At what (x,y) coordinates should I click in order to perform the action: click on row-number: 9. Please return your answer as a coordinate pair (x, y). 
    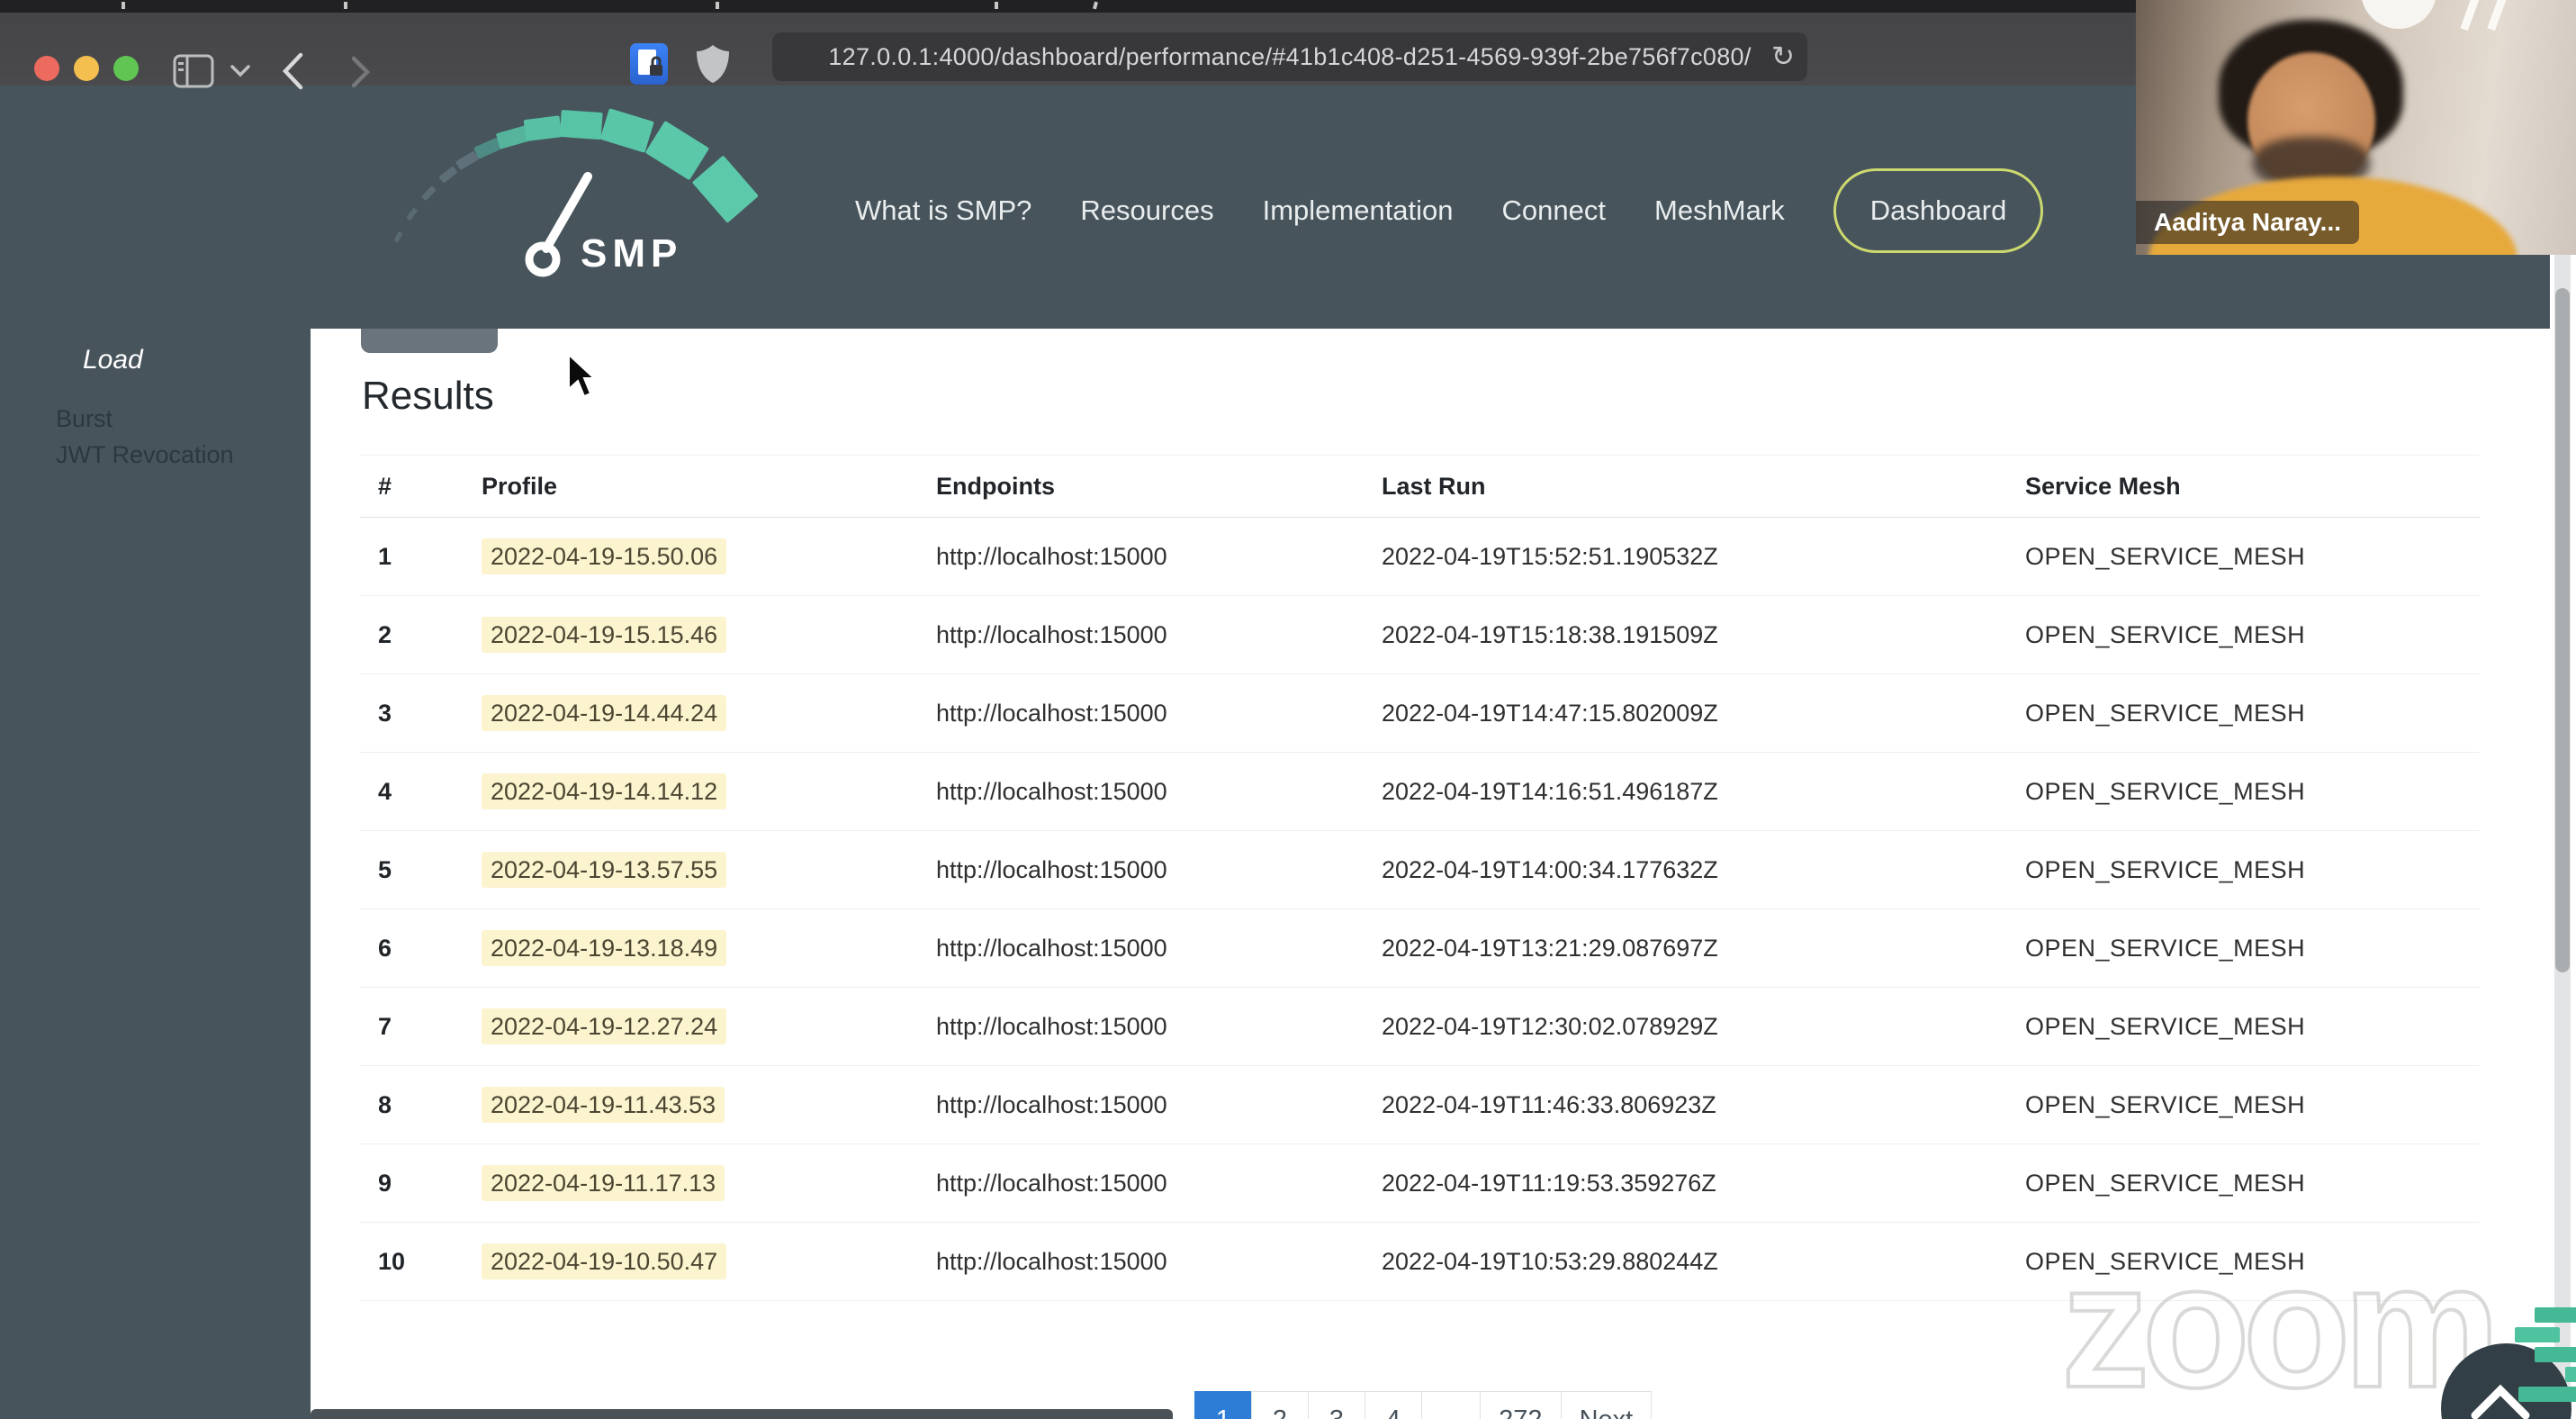
    Looking at the image, I should click on (385, 1183).